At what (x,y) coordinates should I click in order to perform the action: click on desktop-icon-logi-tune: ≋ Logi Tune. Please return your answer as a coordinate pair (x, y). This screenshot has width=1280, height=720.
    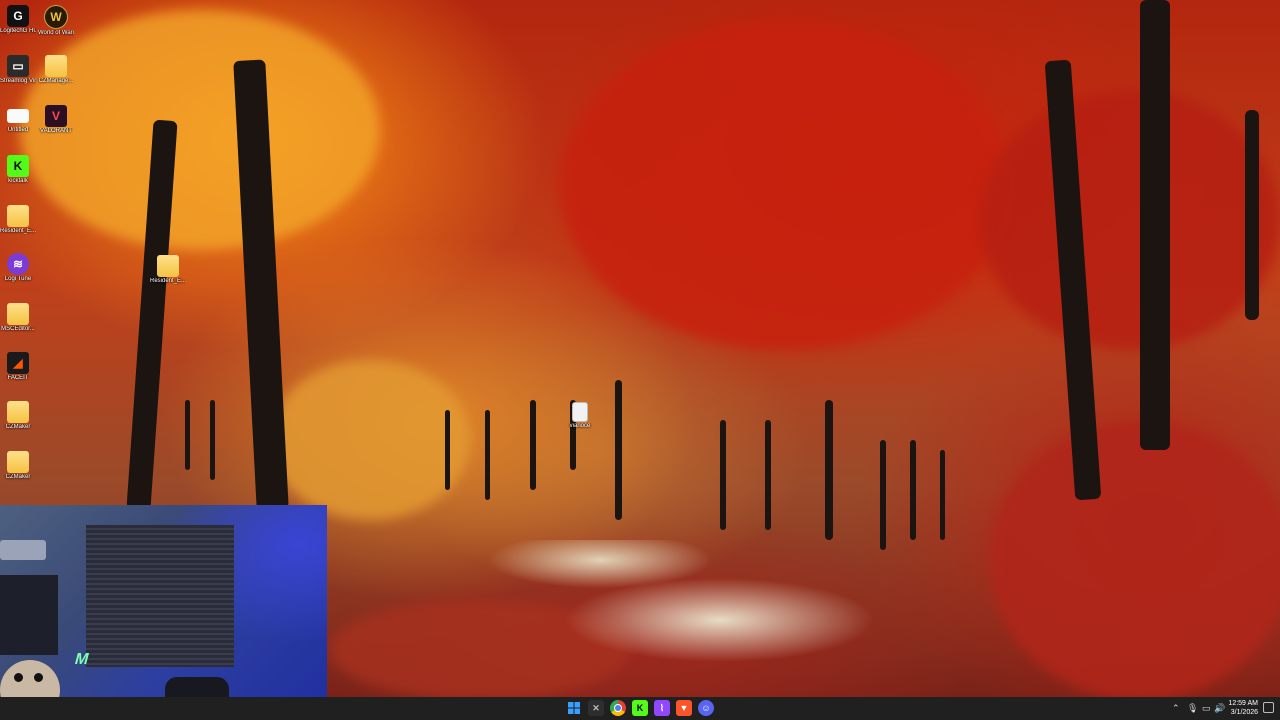
    Looking at the image, I should click on (18, 268).